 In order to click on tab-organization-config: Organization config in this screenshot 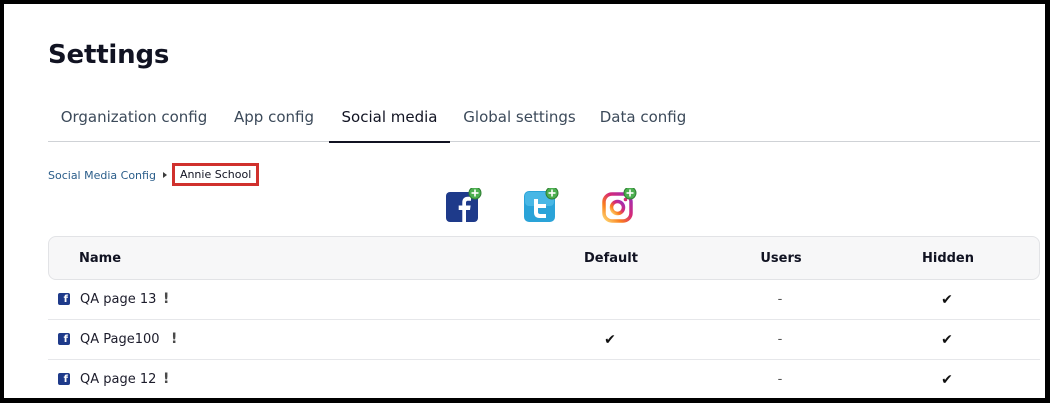, I will do `click(134, 121)`.